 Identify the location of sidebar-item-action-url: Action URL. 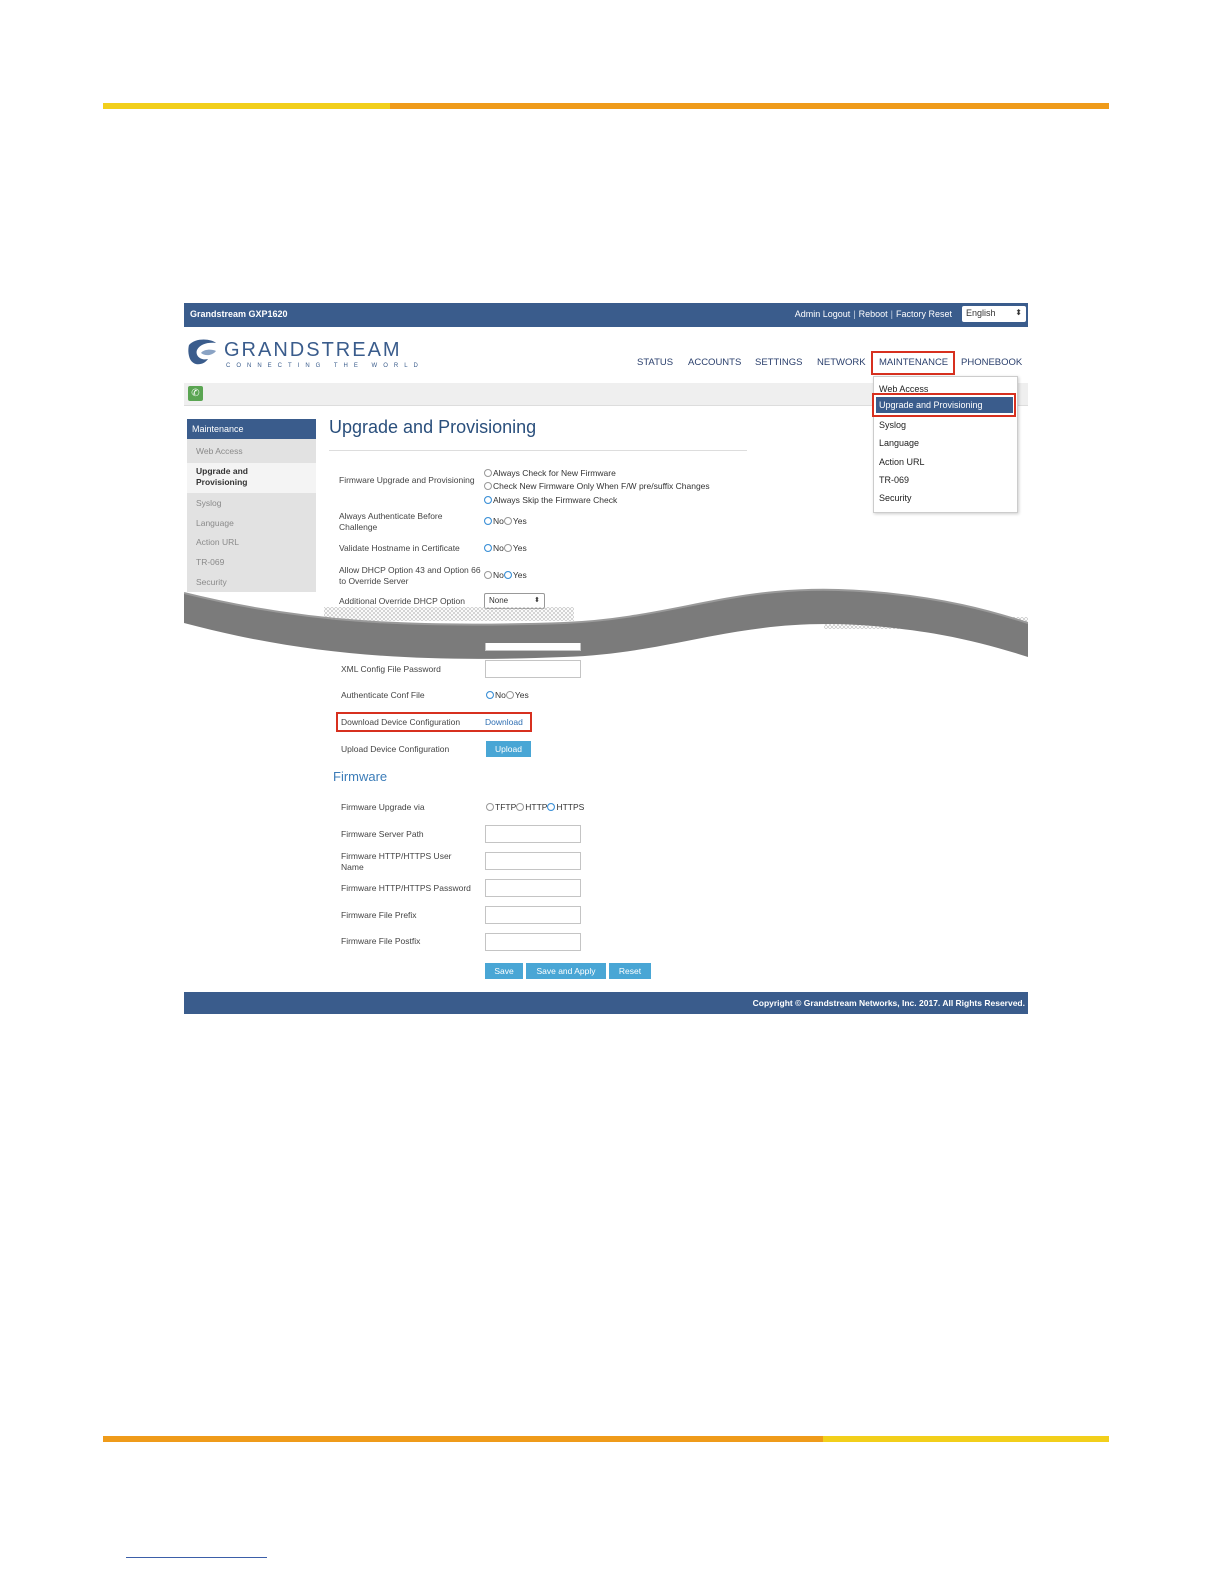
(217, 542).